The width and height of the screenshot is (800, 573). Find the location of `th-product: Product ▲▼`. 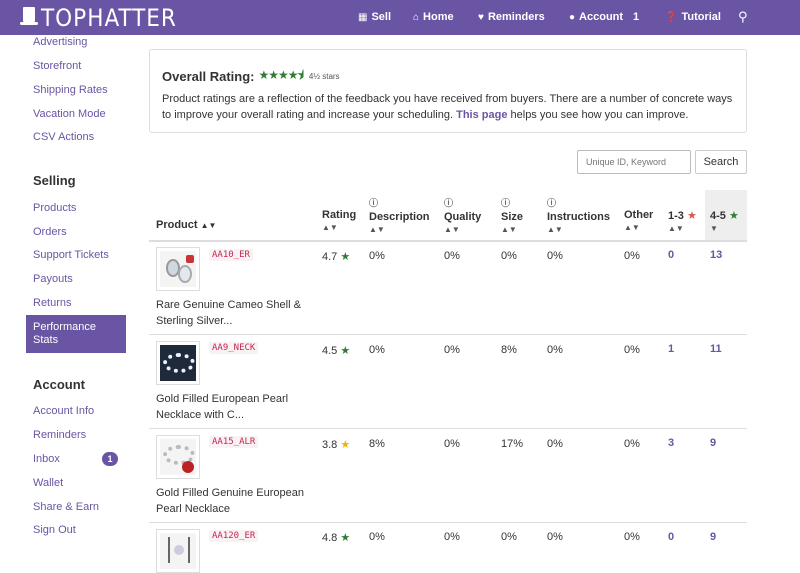

th-product: Product ▲▼ is located at coordinates (186, 225).